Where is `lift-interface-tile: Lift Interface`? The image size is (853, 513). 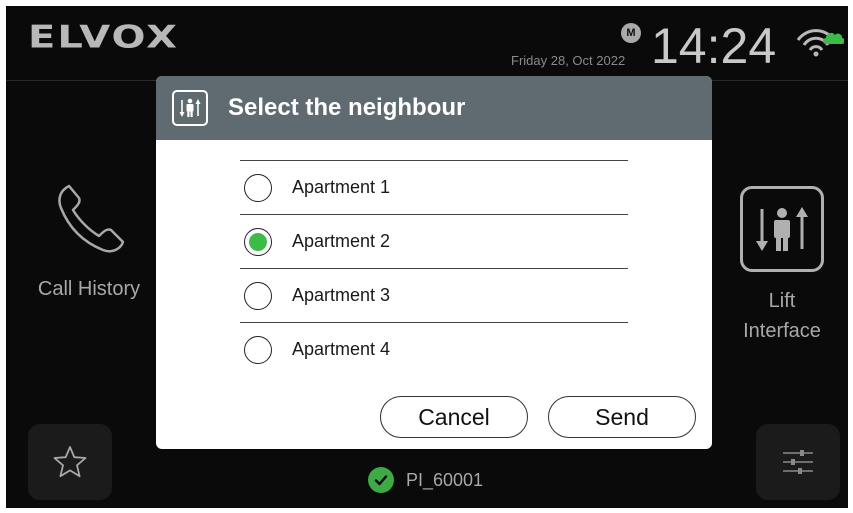 lift-interface-tile: Lift Interface is located at coordinates (782, 266).